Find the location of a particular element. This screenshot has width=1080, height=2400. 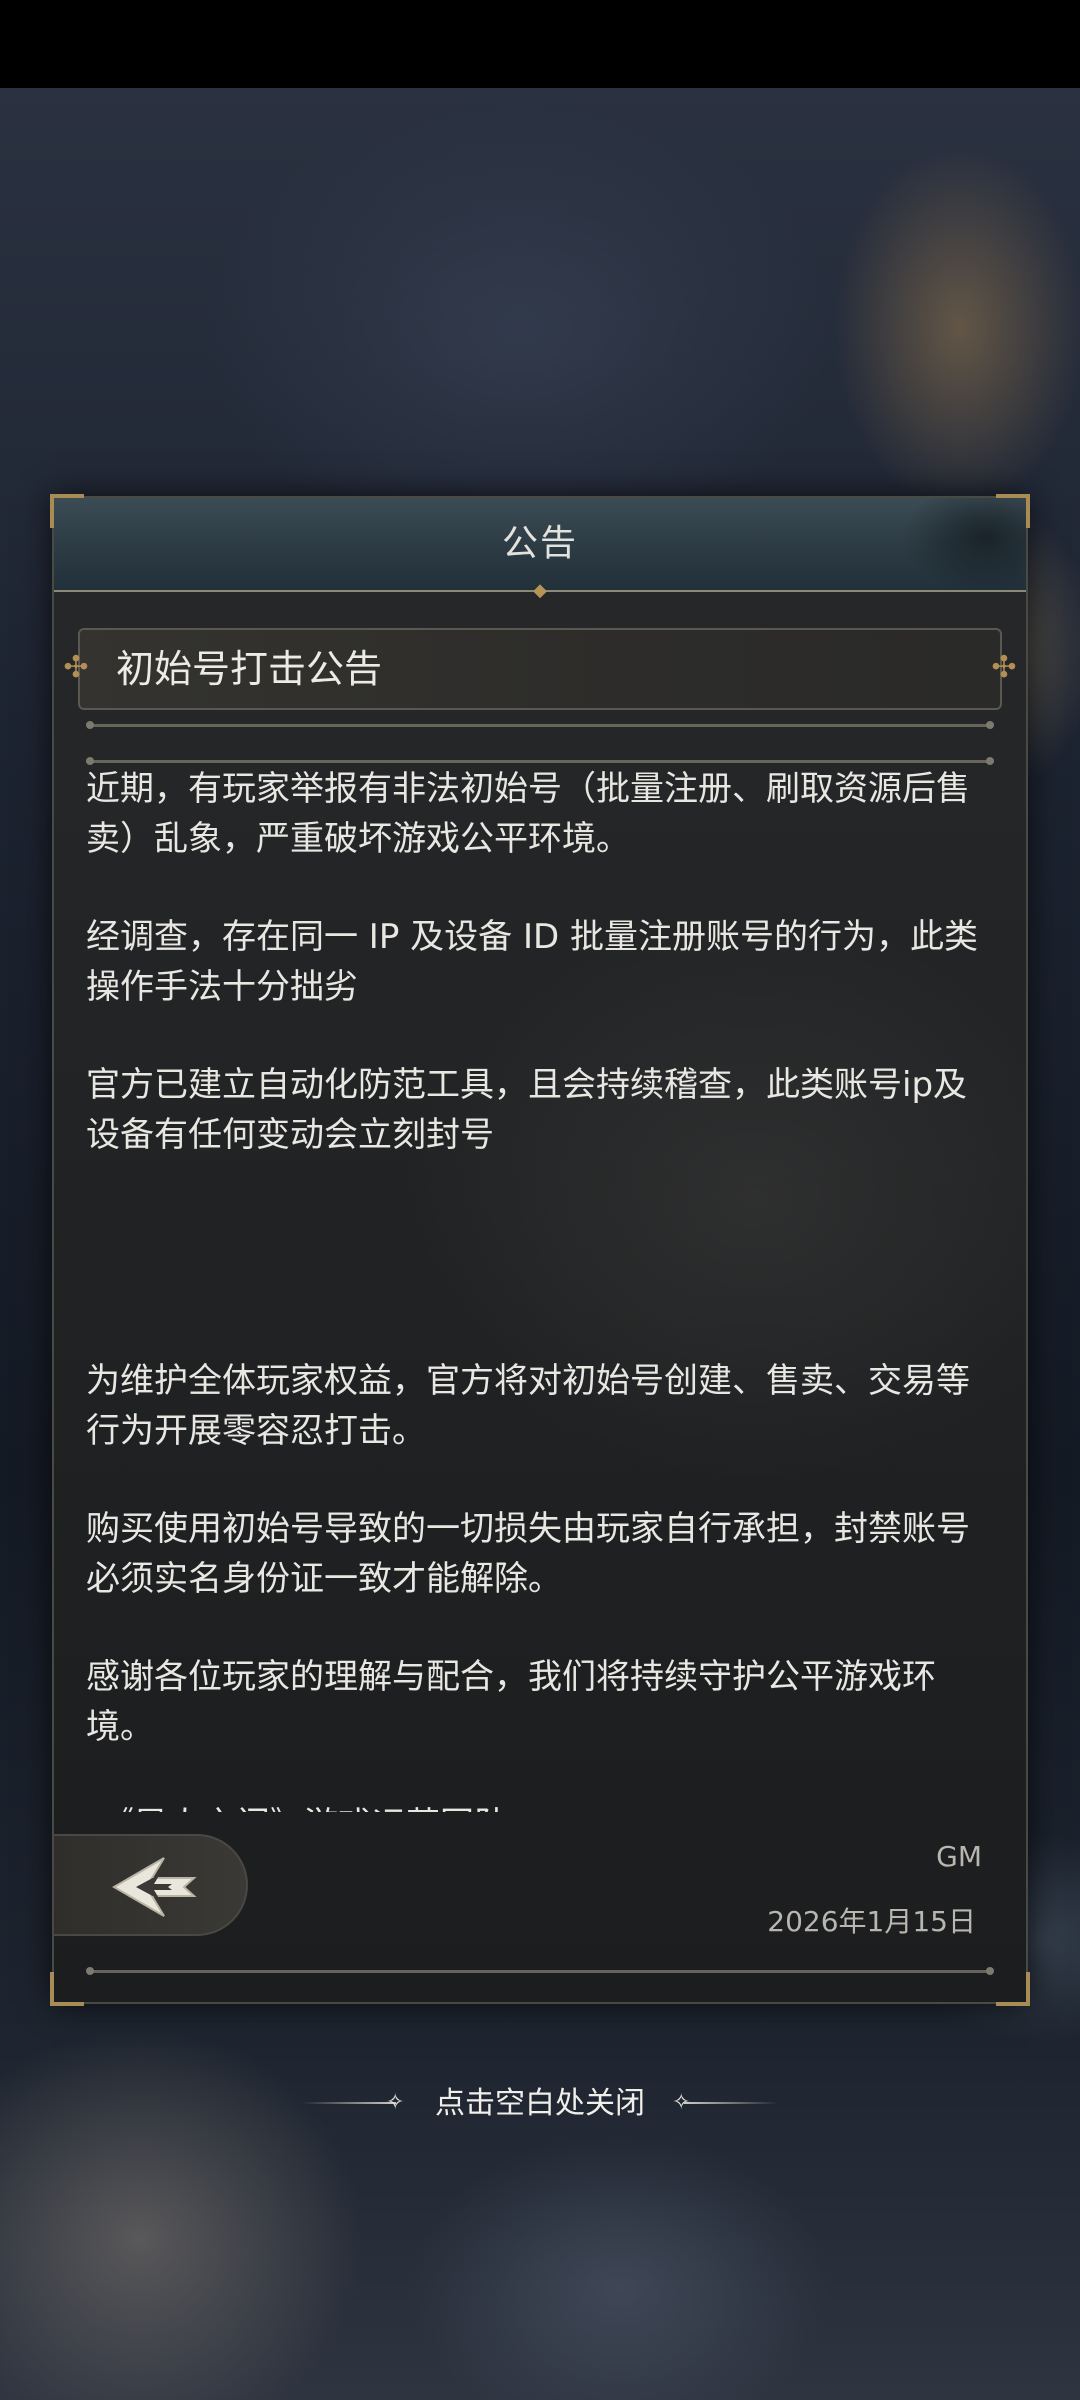

back-button is located at coordinates (150, 1885).